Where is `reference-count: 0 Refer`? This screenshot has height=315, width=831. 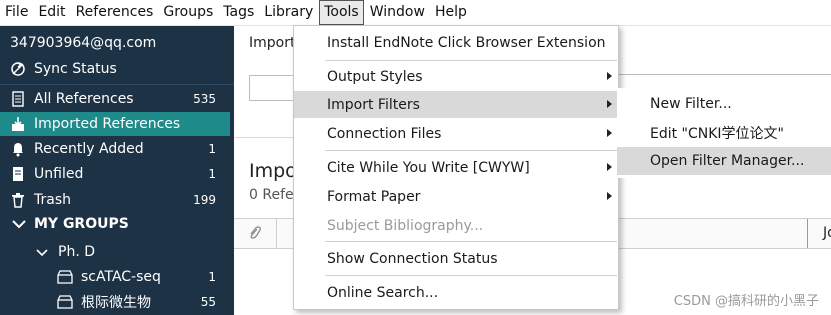 reference-count: 0 Refer is located at coordinates (274, 195).